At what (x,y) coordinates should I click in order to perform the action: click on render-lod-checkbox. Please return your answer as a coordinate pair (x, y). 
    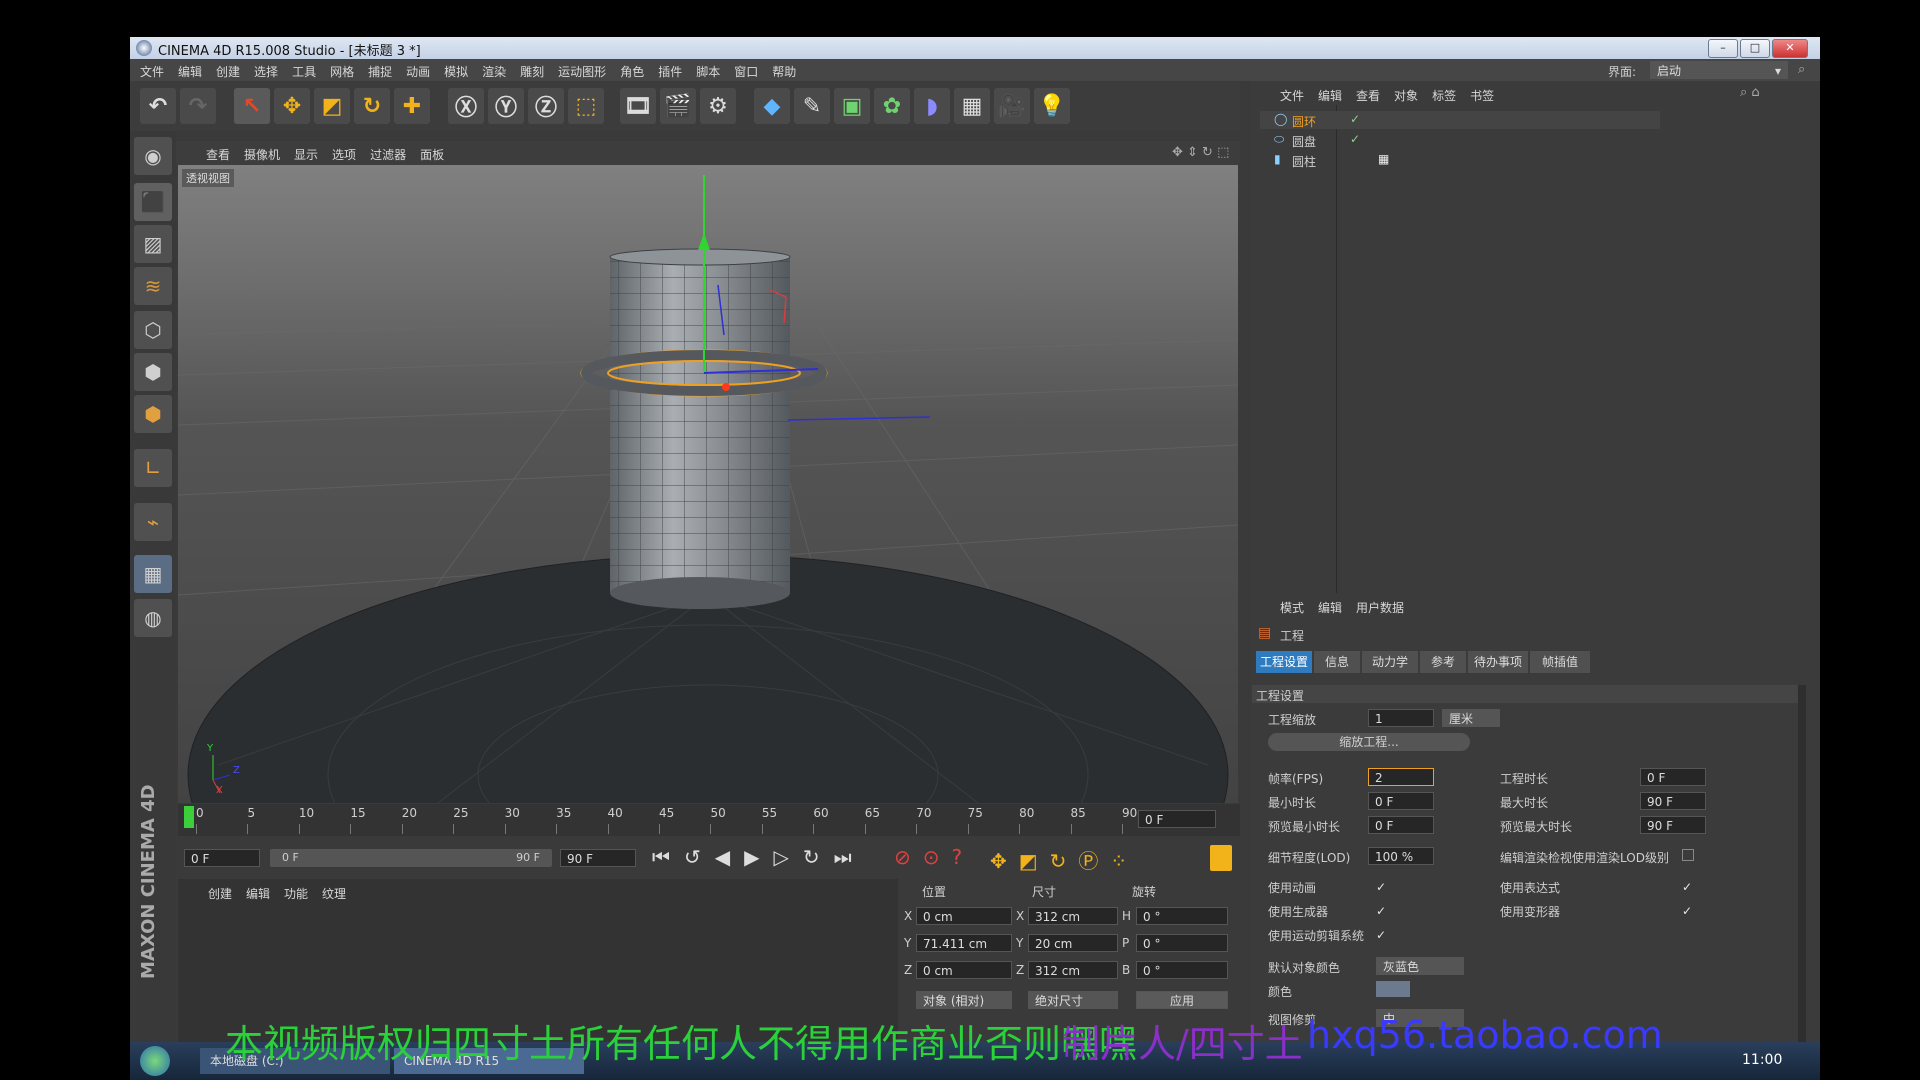
    Looking at the image, I should click on (1688, 855).